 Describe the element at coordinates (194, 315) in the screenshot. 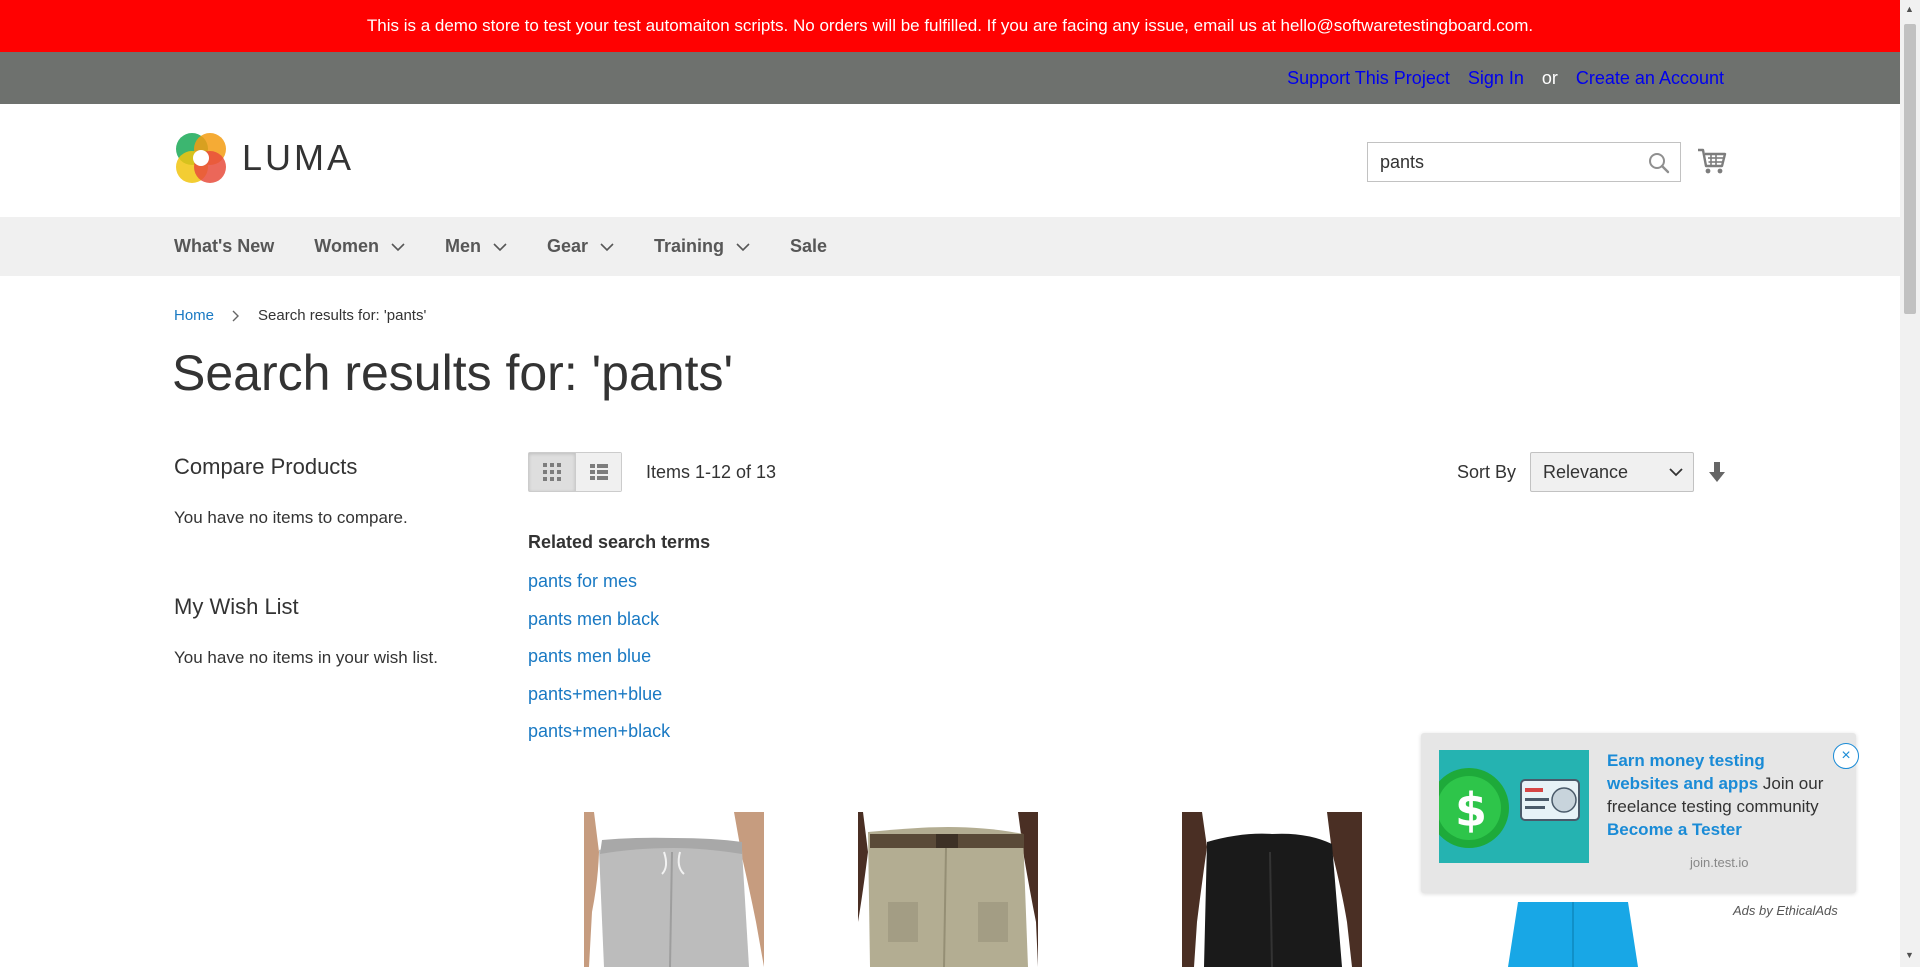

I see `breadcrumb-home-link: Home` at that location.